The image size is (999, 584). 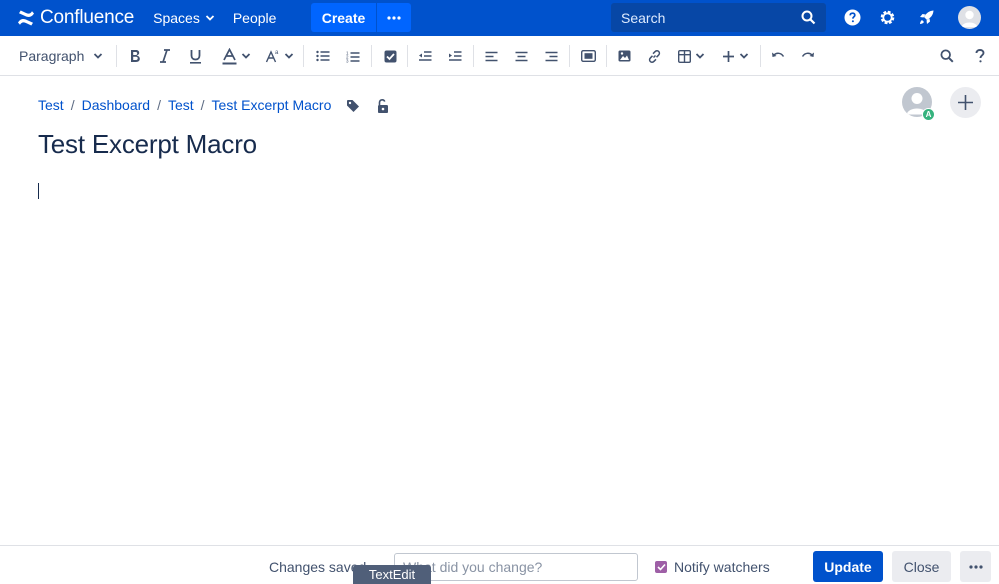 I want to click on italic-button, so click(x=165, y=56).